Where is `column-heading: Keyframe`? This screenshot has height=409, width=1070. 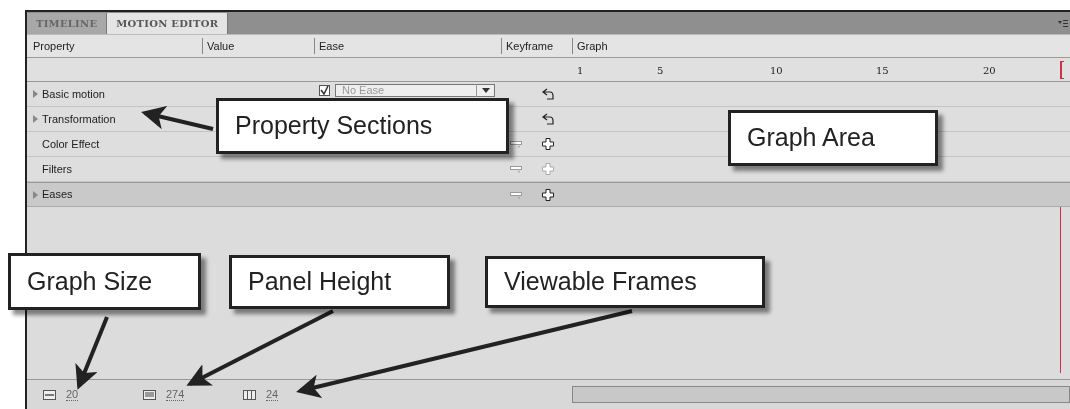
column-heading: Keyframe is located at coordinates (530, 46).